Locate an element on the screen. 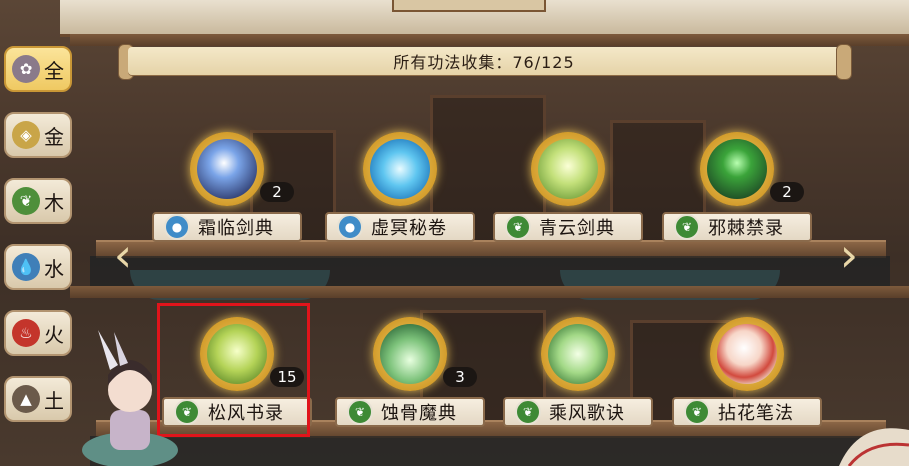  scroll-end-right is located at coordinates (844, 62).